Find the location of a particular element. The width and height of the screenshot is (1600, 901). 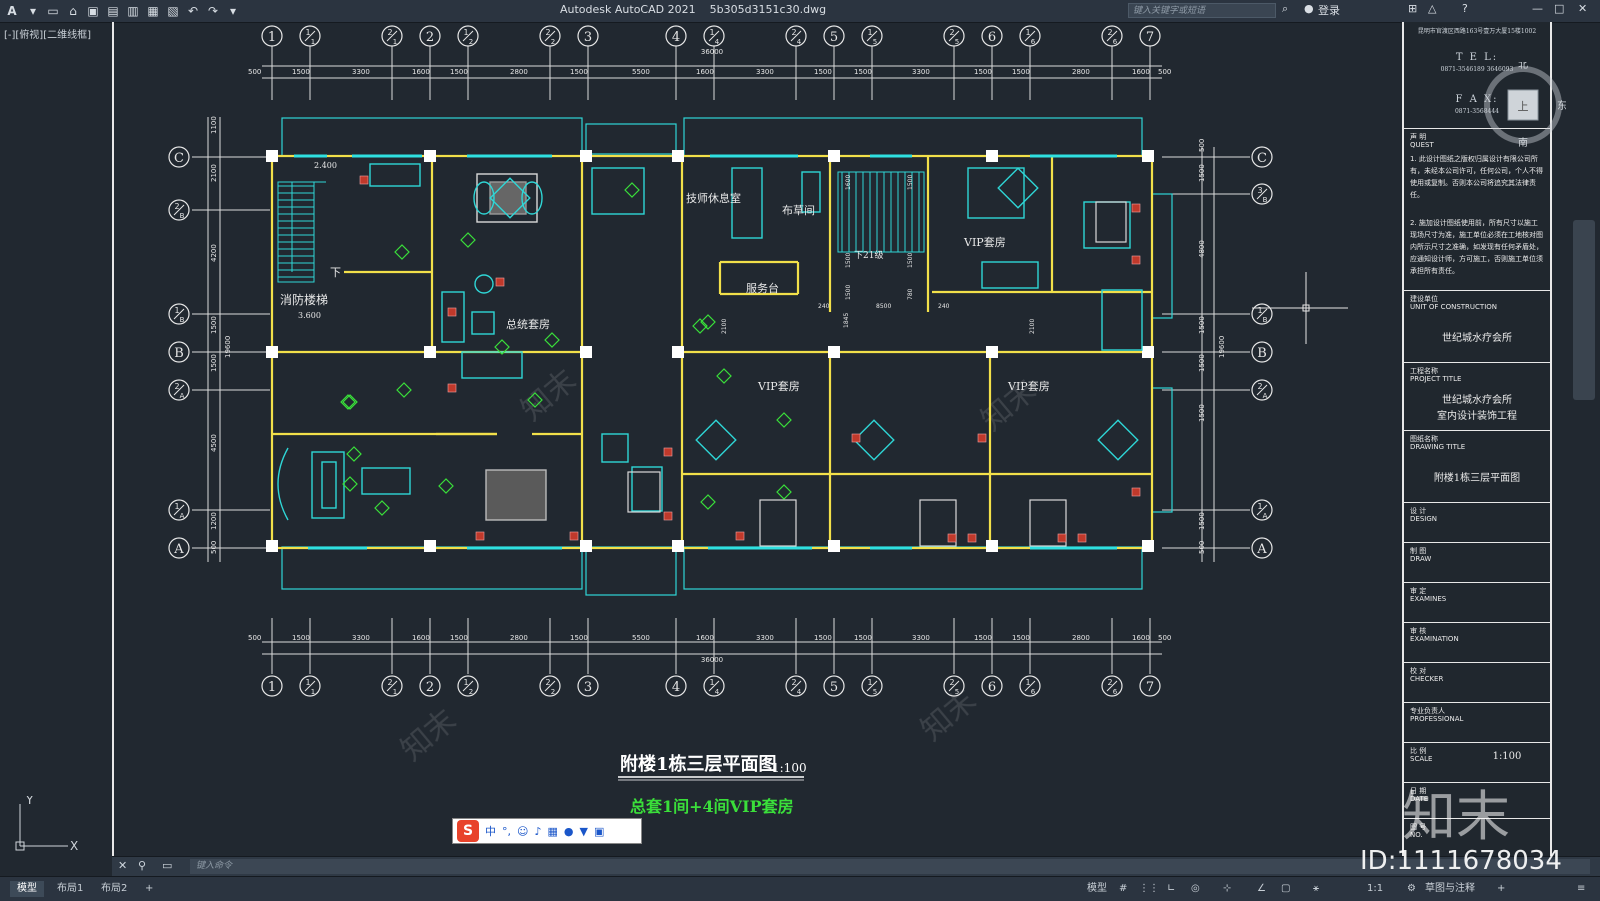

grid-axis-bubble: 24 is located at coordinates (796, 36).